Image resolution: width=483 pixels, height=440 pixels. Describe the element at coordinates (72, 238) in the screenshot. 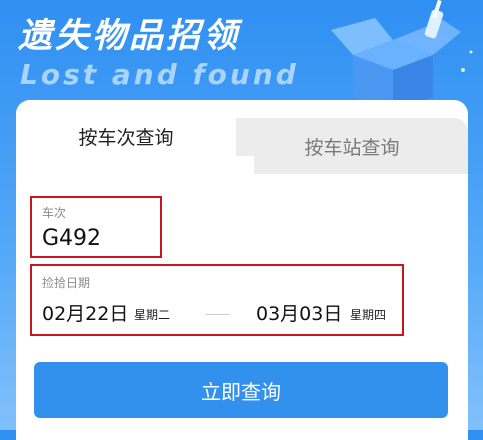

I see `train-value: G492` at that location.